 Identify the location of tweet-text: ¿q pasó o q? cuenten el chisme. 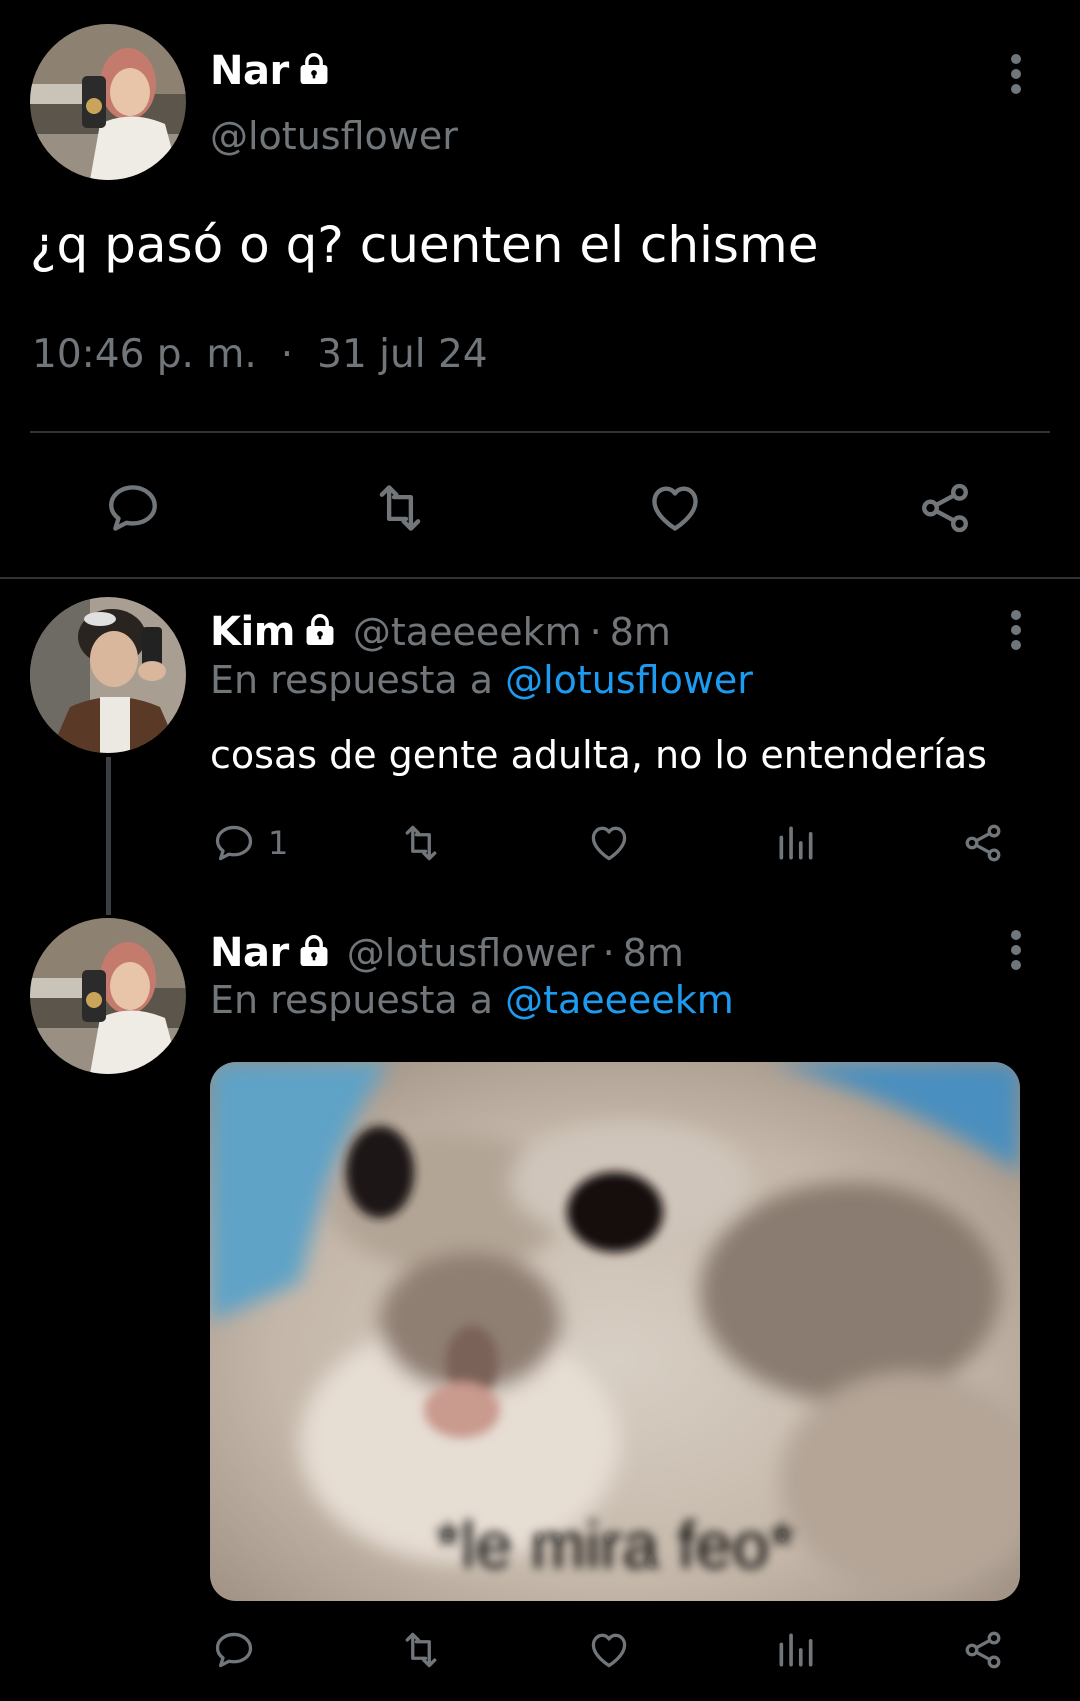
(424, 245).